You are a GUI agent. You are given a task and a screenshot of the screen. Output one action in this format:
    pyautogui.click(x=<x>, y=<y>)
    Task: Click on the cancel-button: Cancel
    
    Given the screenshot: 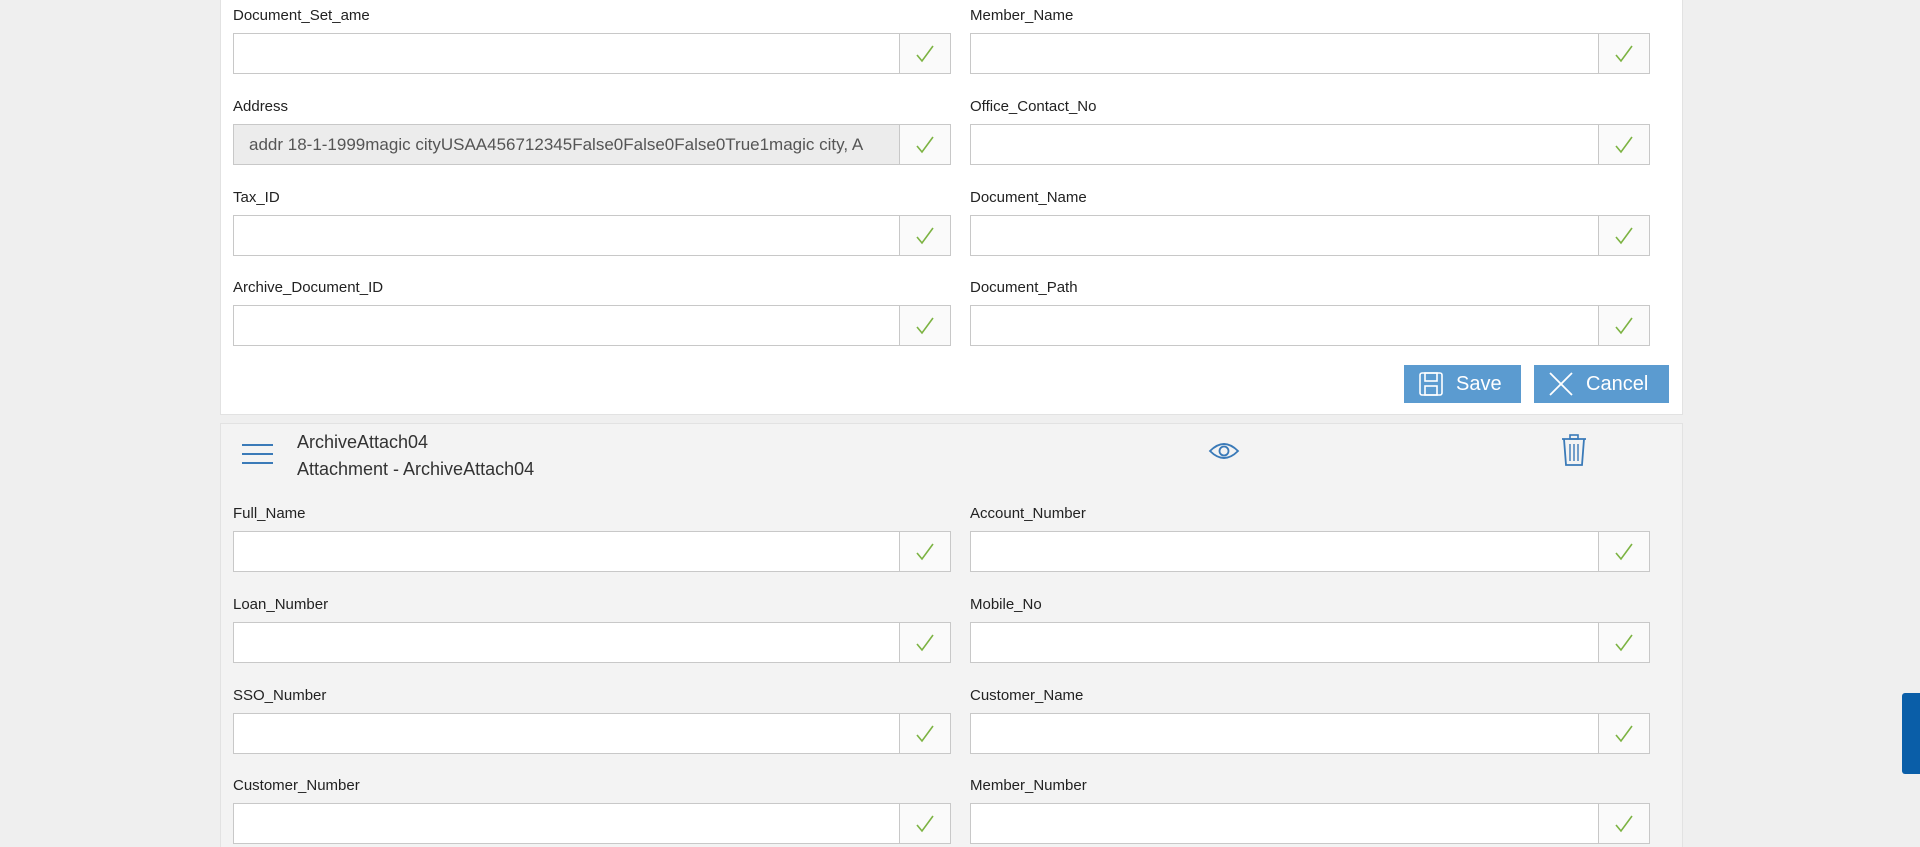 What is the action you would take?
    pyautogui.click(x=1601, y=384)
    